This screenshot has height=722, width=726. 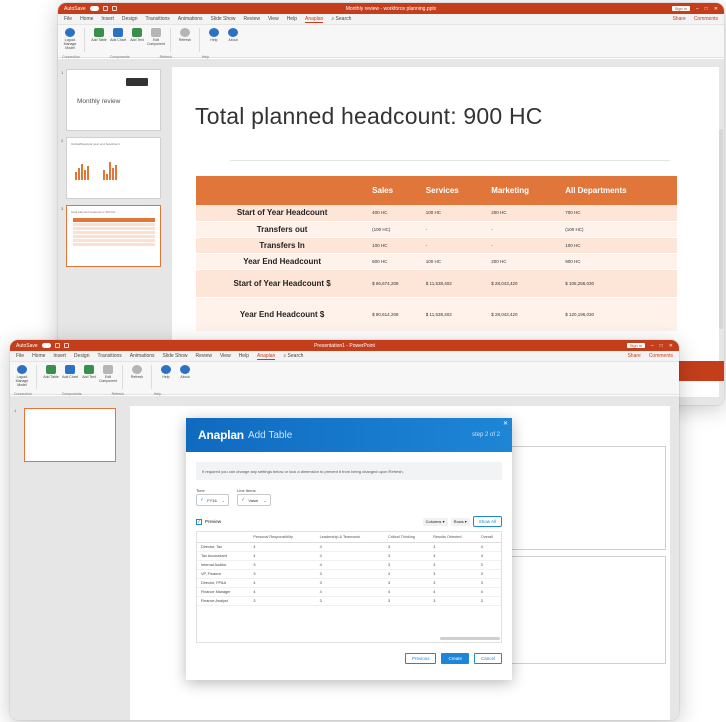 What do you see at coordinates (70, 32) in the screenshot?
I see `user-icon` at bounding box center [70, 32].